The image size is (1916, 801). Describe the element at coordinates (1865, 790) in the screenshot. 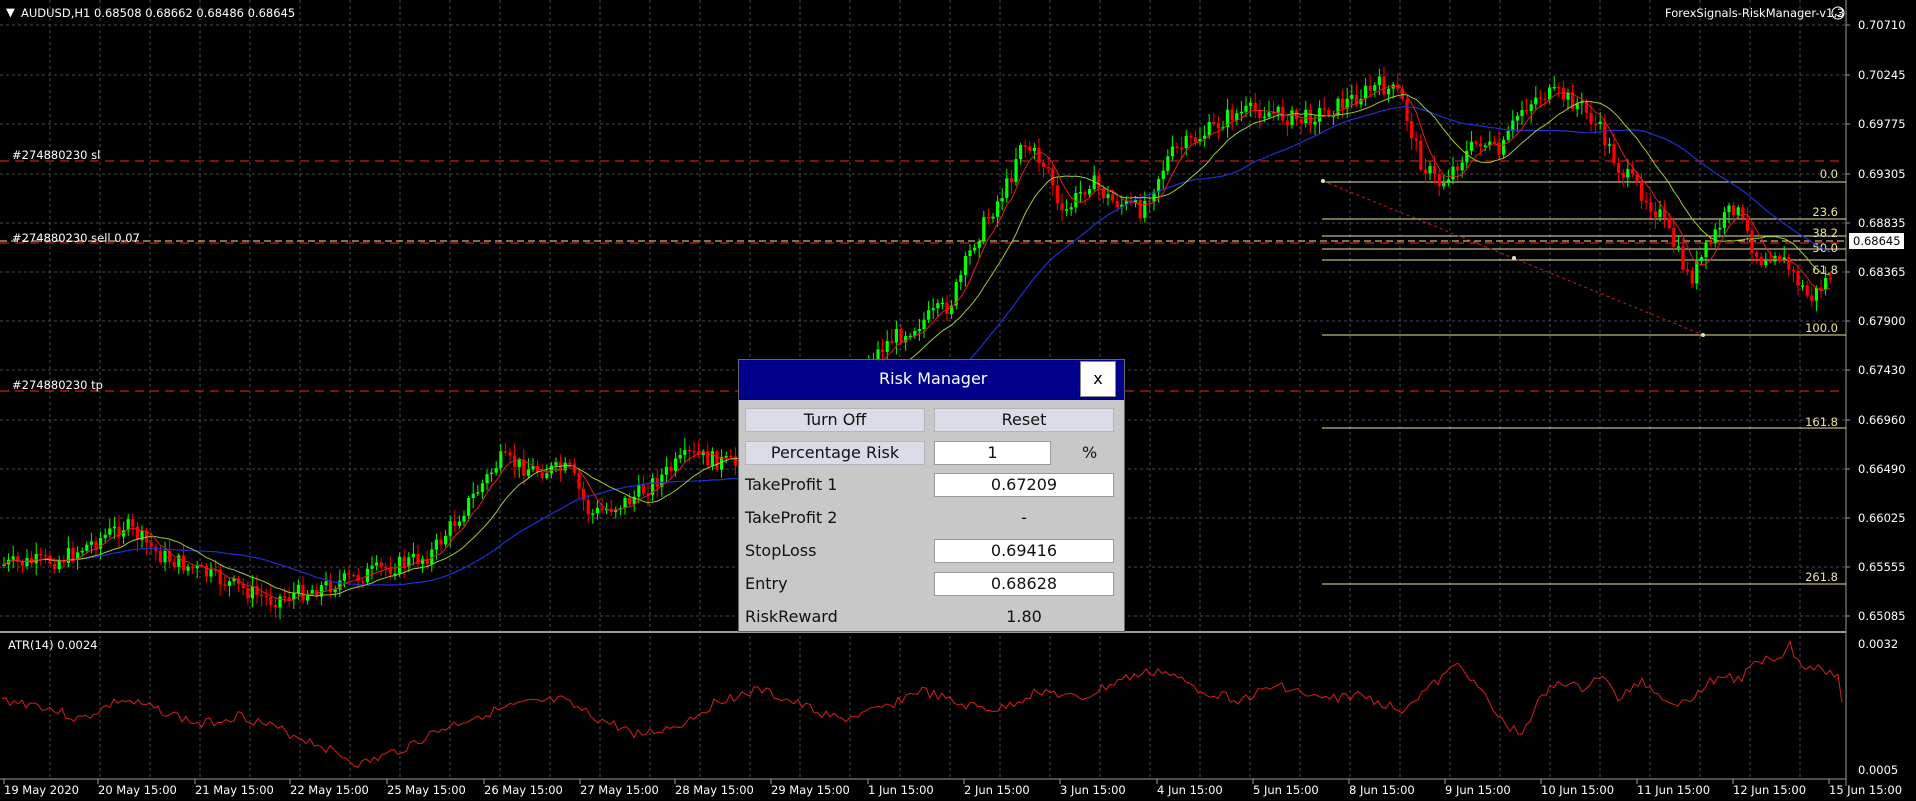

I see `time-tick-label: 15 Jun 15:00` at that location.